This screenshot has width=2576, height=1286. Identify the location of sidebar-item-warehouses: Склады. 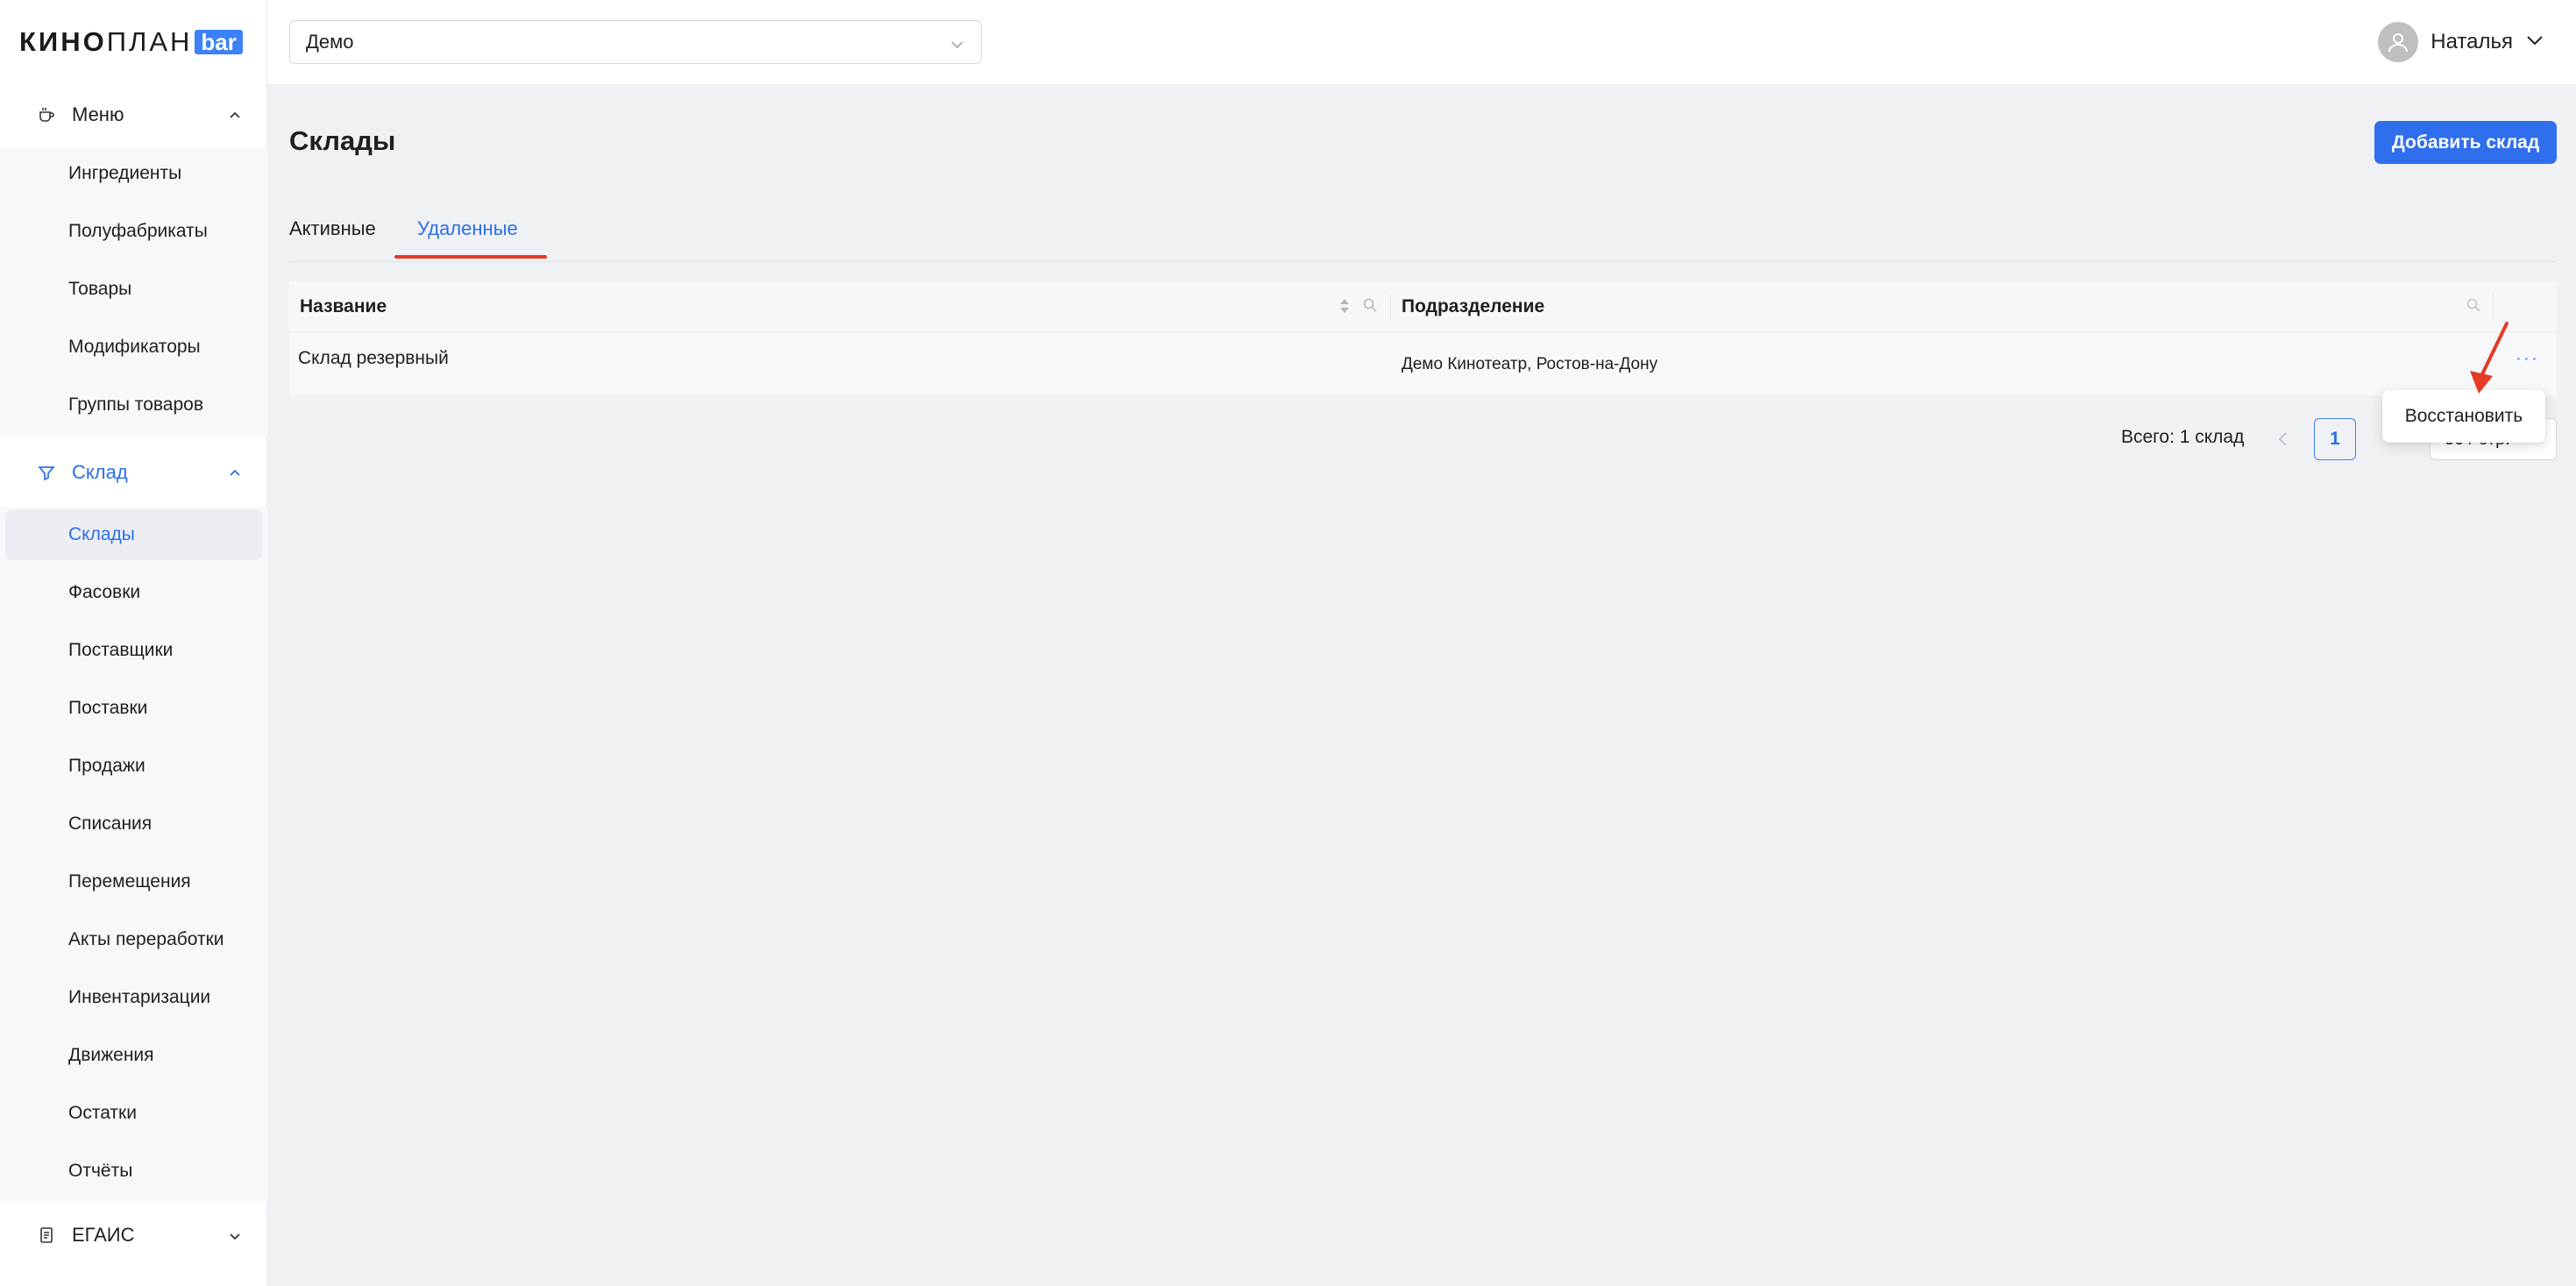
(133, 534).